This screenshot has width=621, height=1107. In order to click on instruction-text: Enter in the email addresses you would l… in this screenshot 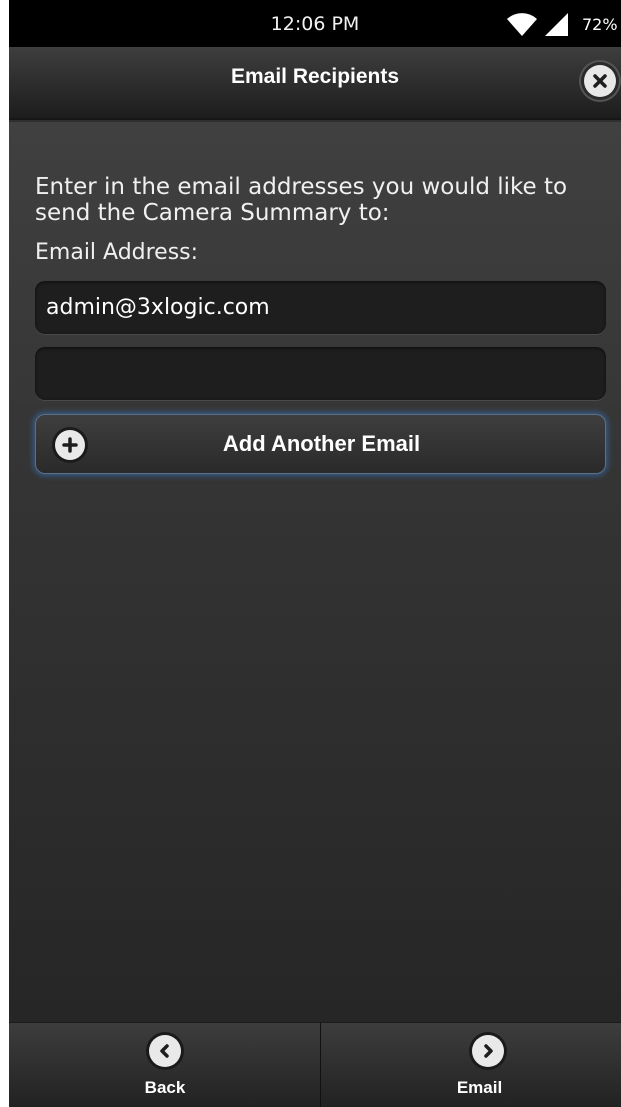, I will do `click(301, 200)`.